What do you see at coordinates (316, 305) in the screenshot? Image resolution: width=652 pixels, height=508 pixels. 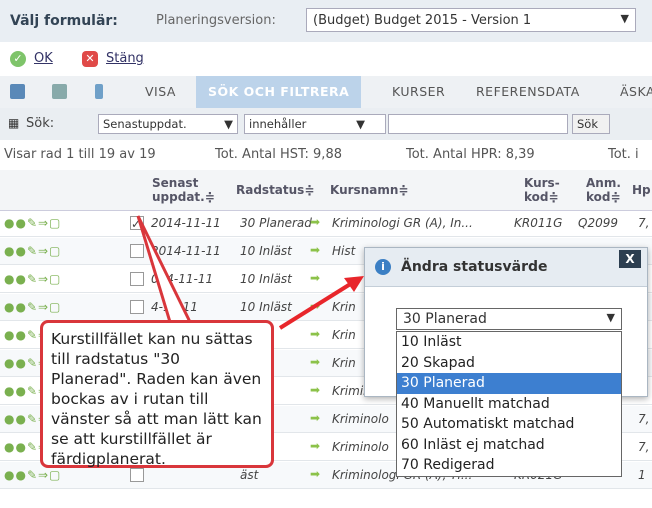 I see `callout-arrow` at bounding box center [316, 305].